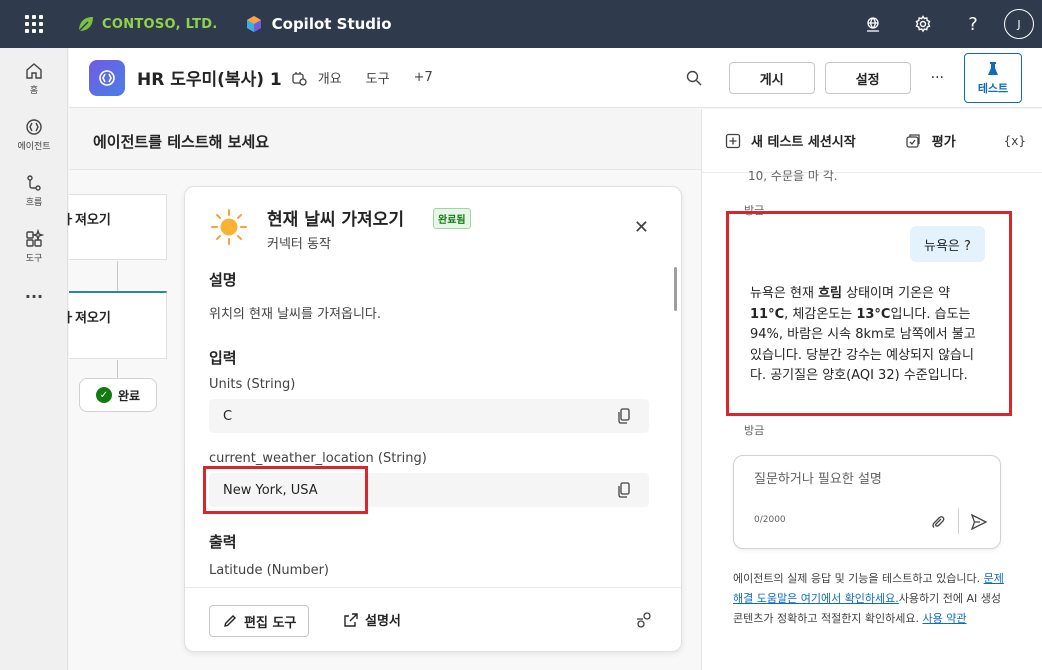  What do you see at coordinates (34, 90) in the screenshot?
I see `rail-label-home: 홈` at bounding box center [34, 90].